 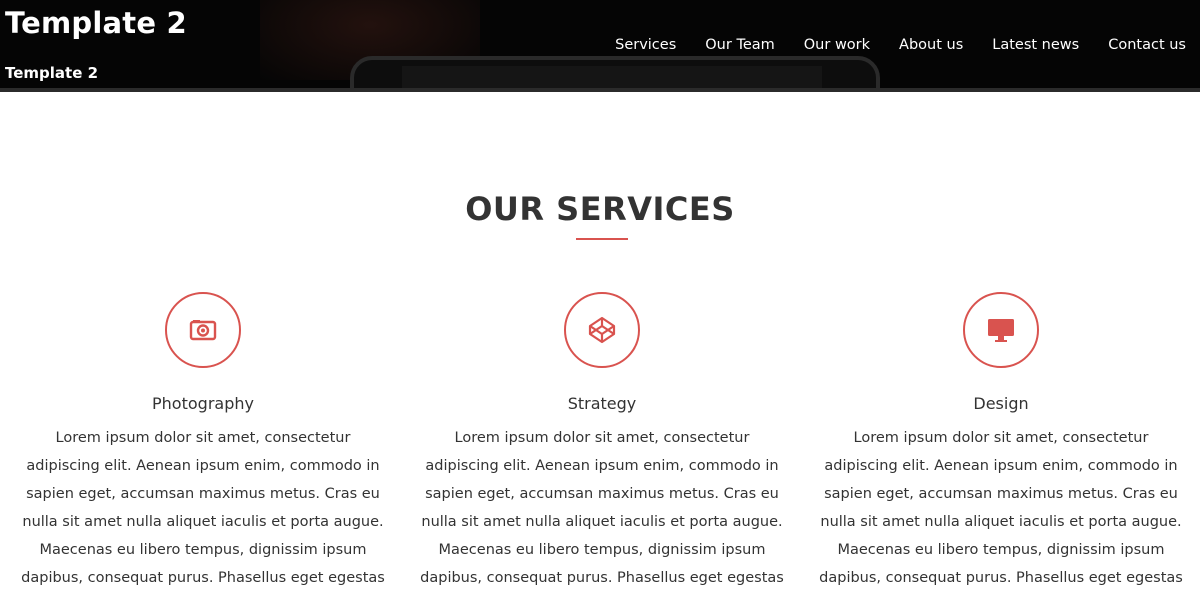 I want to click on codepen-icon, so click(x=602, y=330).